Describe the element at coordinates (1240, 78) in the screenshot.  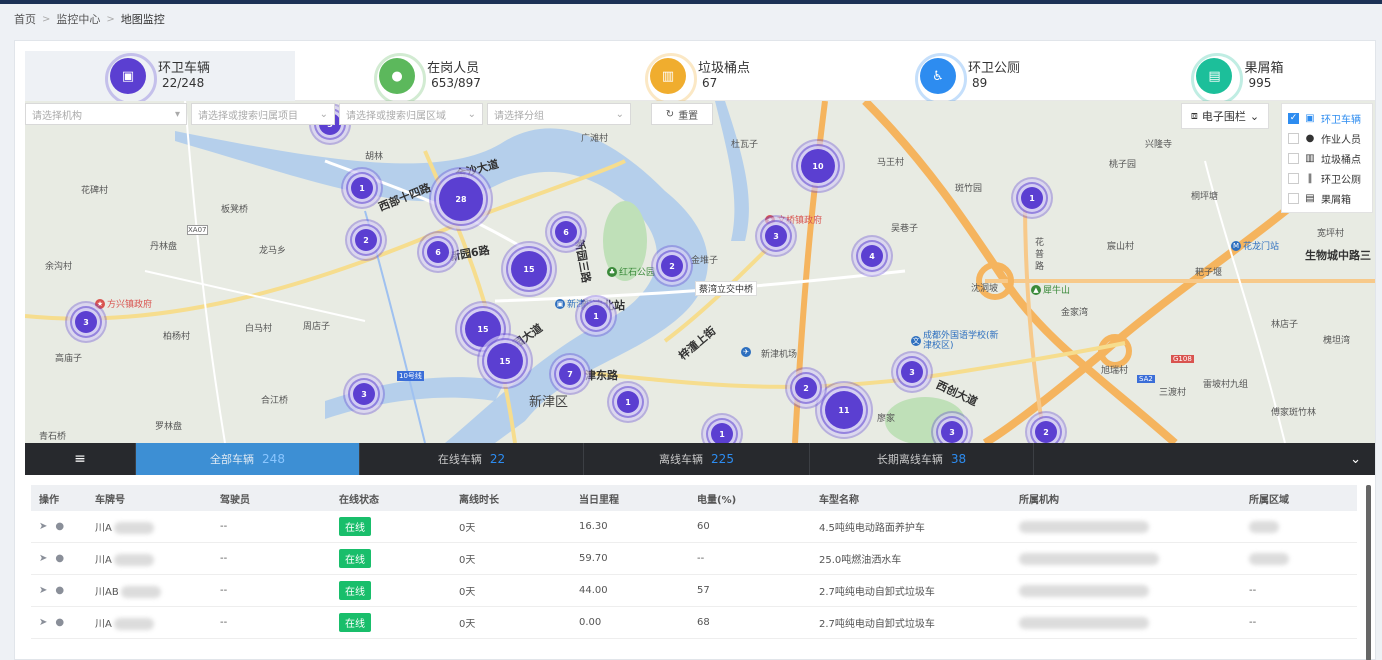
I see `stat-boxes: ▤ 果屑箱 995` at that location.